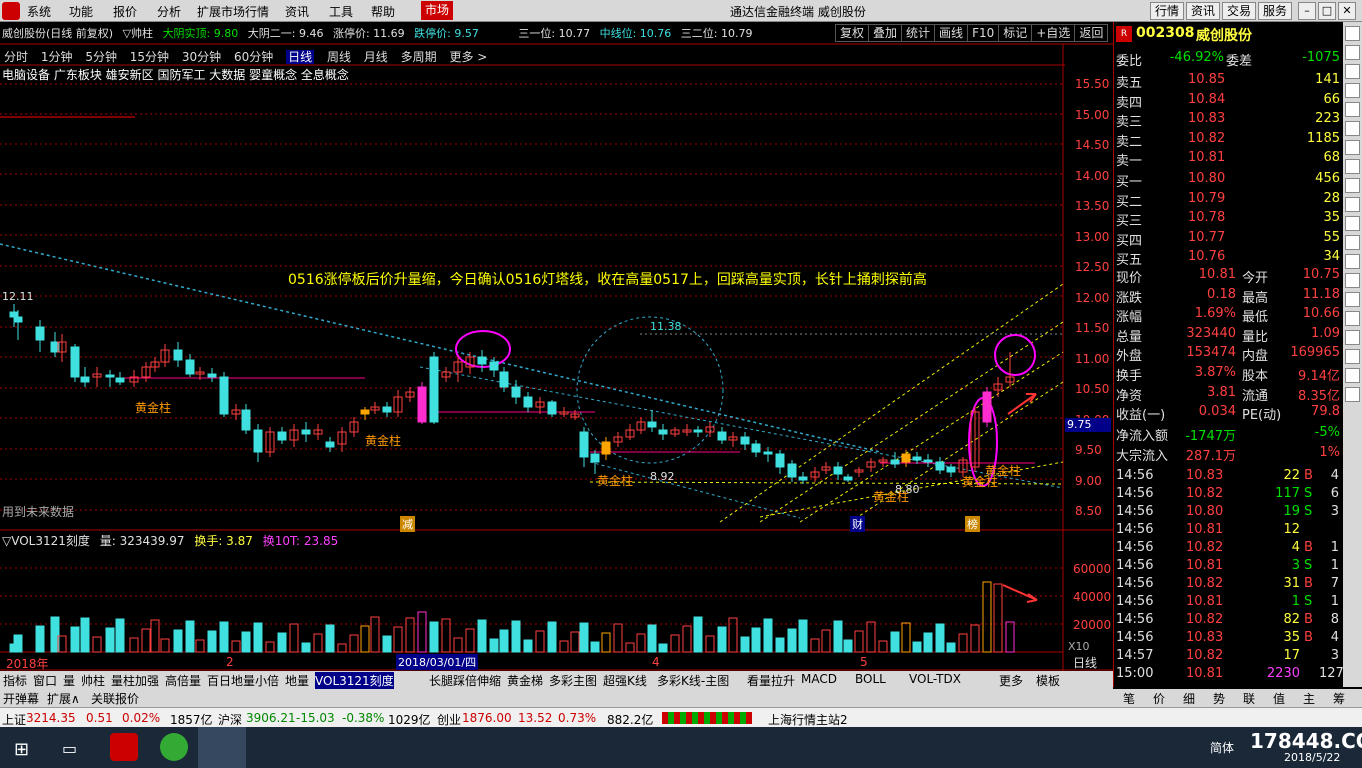 The image size is (1362, 768). Describe the element at coordinates (857, 524) in the screenshot. I see `marker-cai: 财` at that location.